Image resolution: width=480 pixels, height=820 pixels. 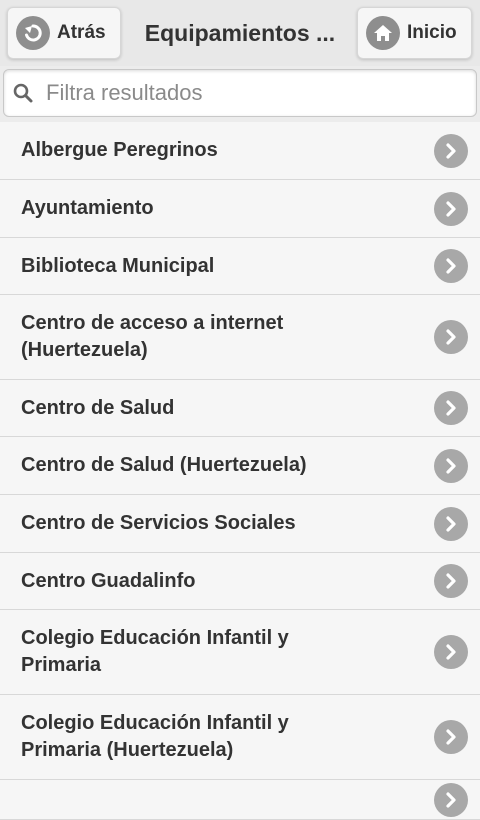 I want to click on back-button: Atrás, so click(x=64, y=33).